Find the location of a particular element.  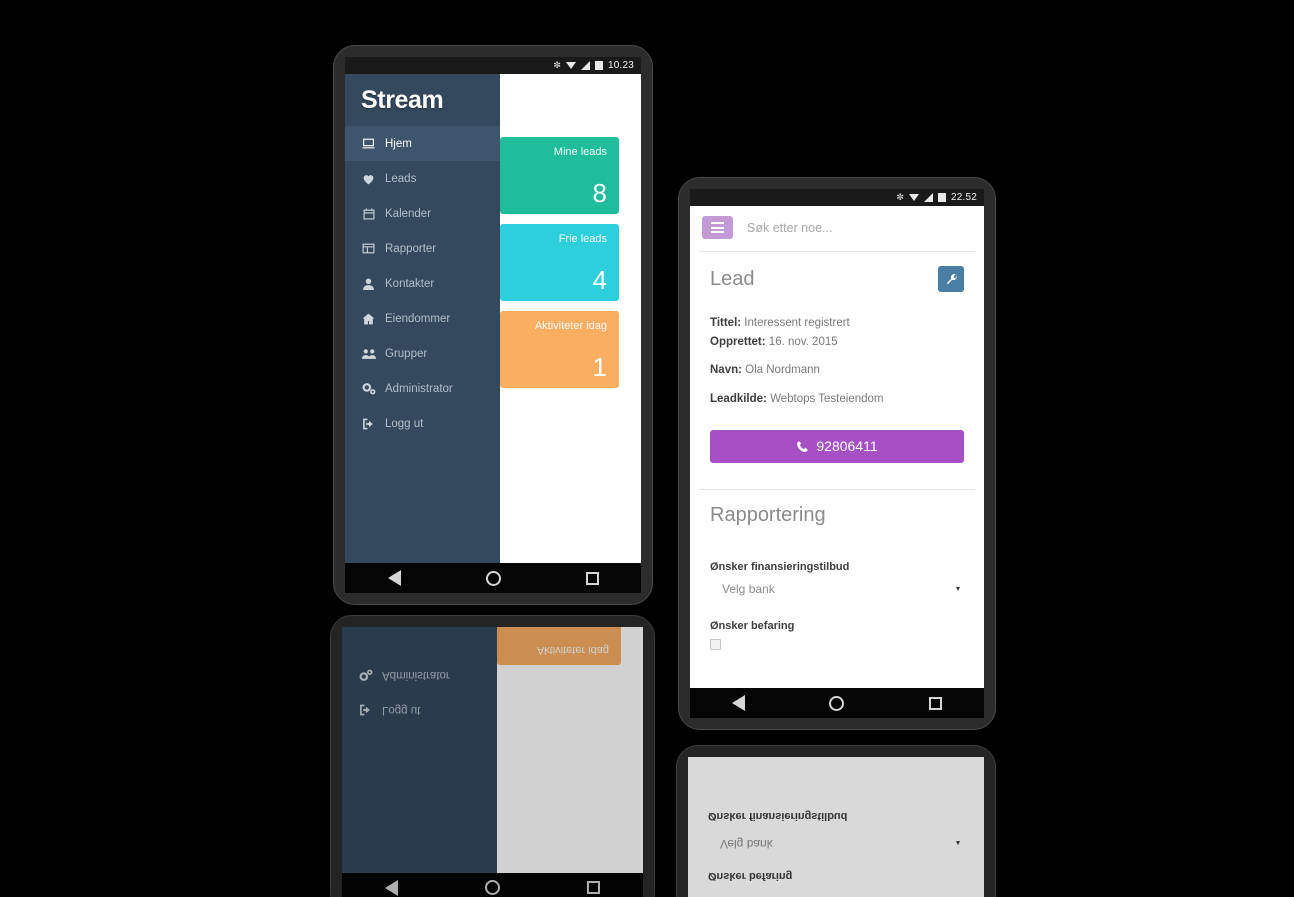

sidebar-item-administrator-reflection: Administrator is located at coordinates (419, 675).